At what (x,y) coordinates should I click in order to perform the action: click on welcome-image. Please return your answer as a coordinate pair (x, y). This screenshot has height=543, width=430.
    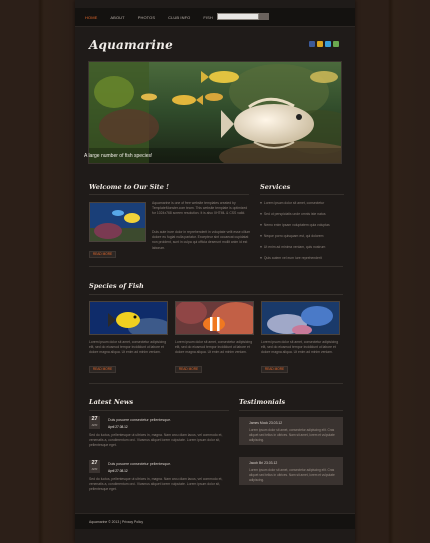
    Looking at the image, I should click on (117, 222).